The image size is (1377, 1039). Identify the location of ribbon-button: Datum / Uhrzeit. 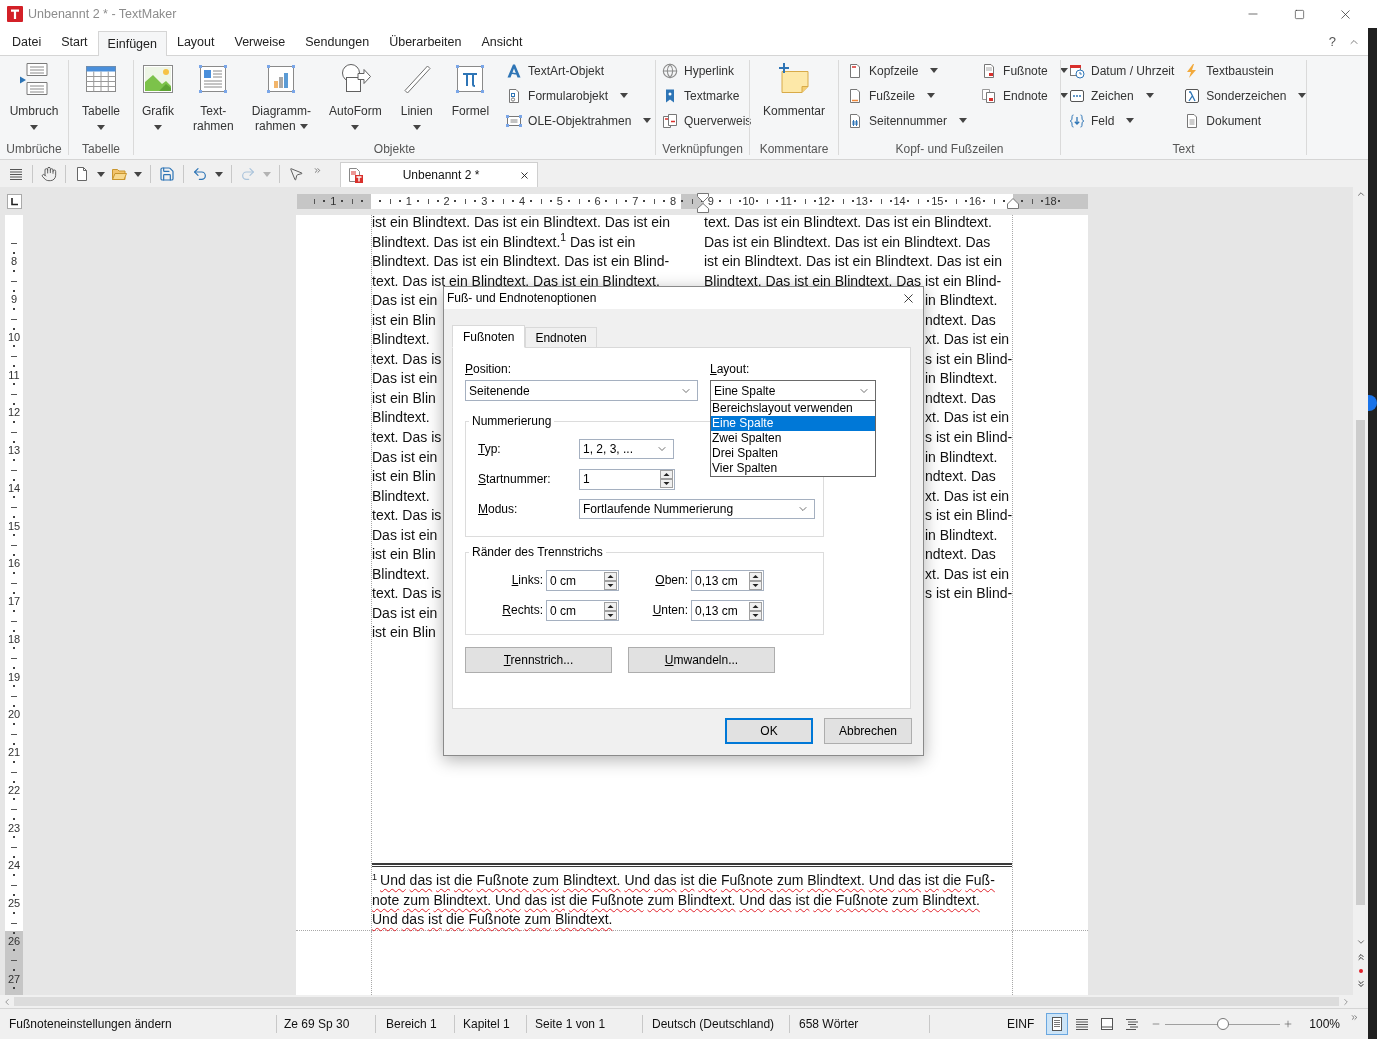
(1122, 70).